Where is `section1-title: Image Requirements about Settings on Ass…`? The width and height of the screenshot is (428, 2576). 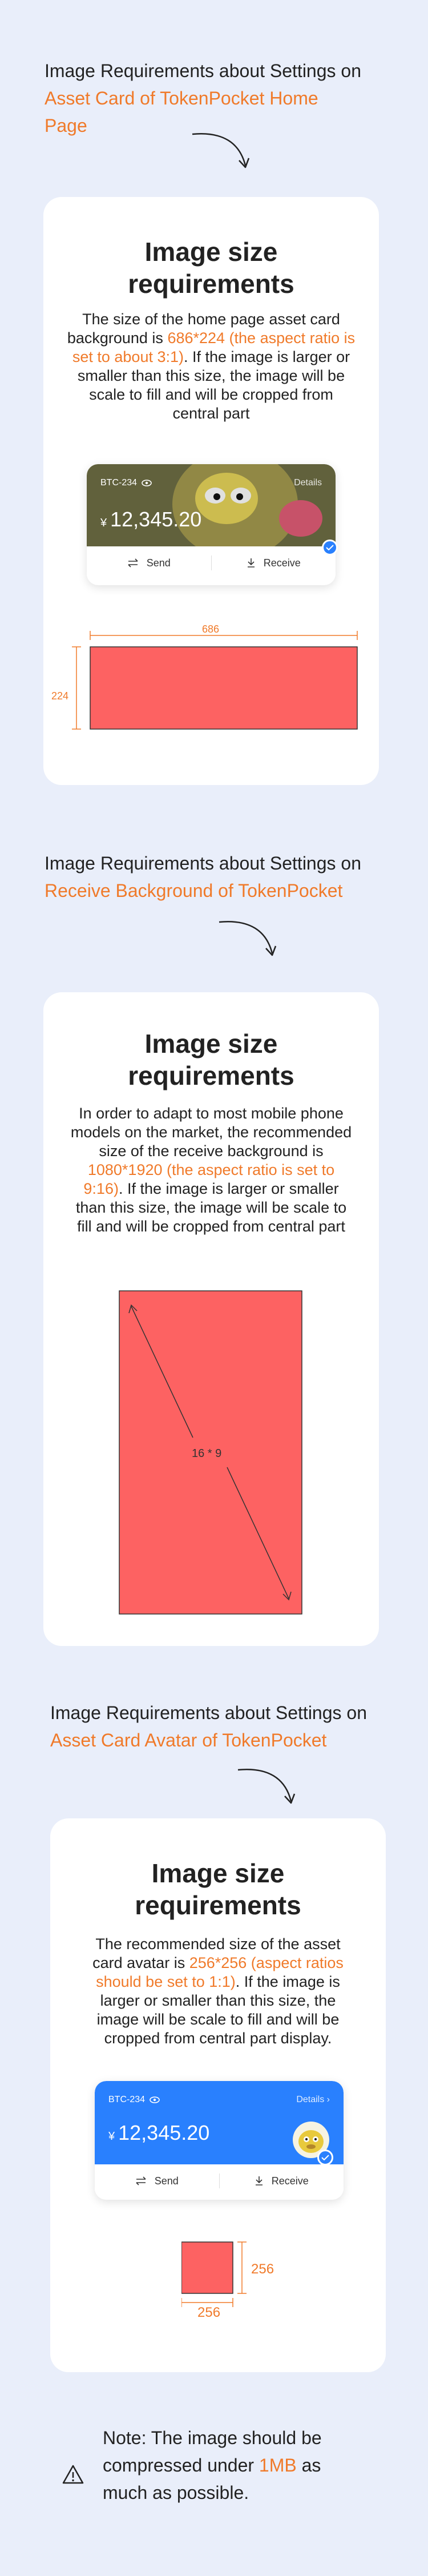
section1-title: Image Requirements about Settings on Ass… is located at coordinates (204, 98).